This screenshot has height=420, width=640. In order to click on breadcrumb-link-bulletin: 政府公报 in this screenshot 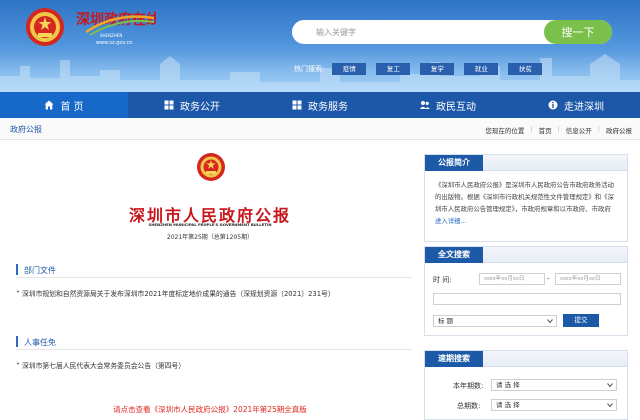, I will do `click(619, 130)`.